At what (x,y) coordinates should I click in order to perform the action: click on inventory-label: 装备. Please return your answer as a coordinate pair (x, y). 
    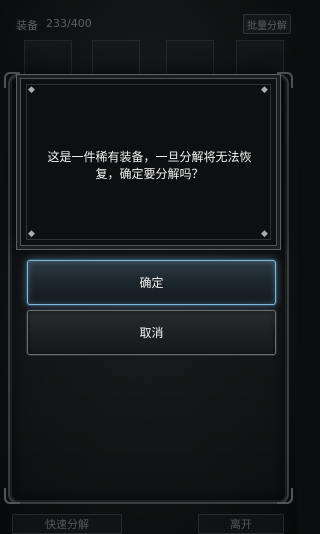
    Looking at the image, I should click on (27, 25).